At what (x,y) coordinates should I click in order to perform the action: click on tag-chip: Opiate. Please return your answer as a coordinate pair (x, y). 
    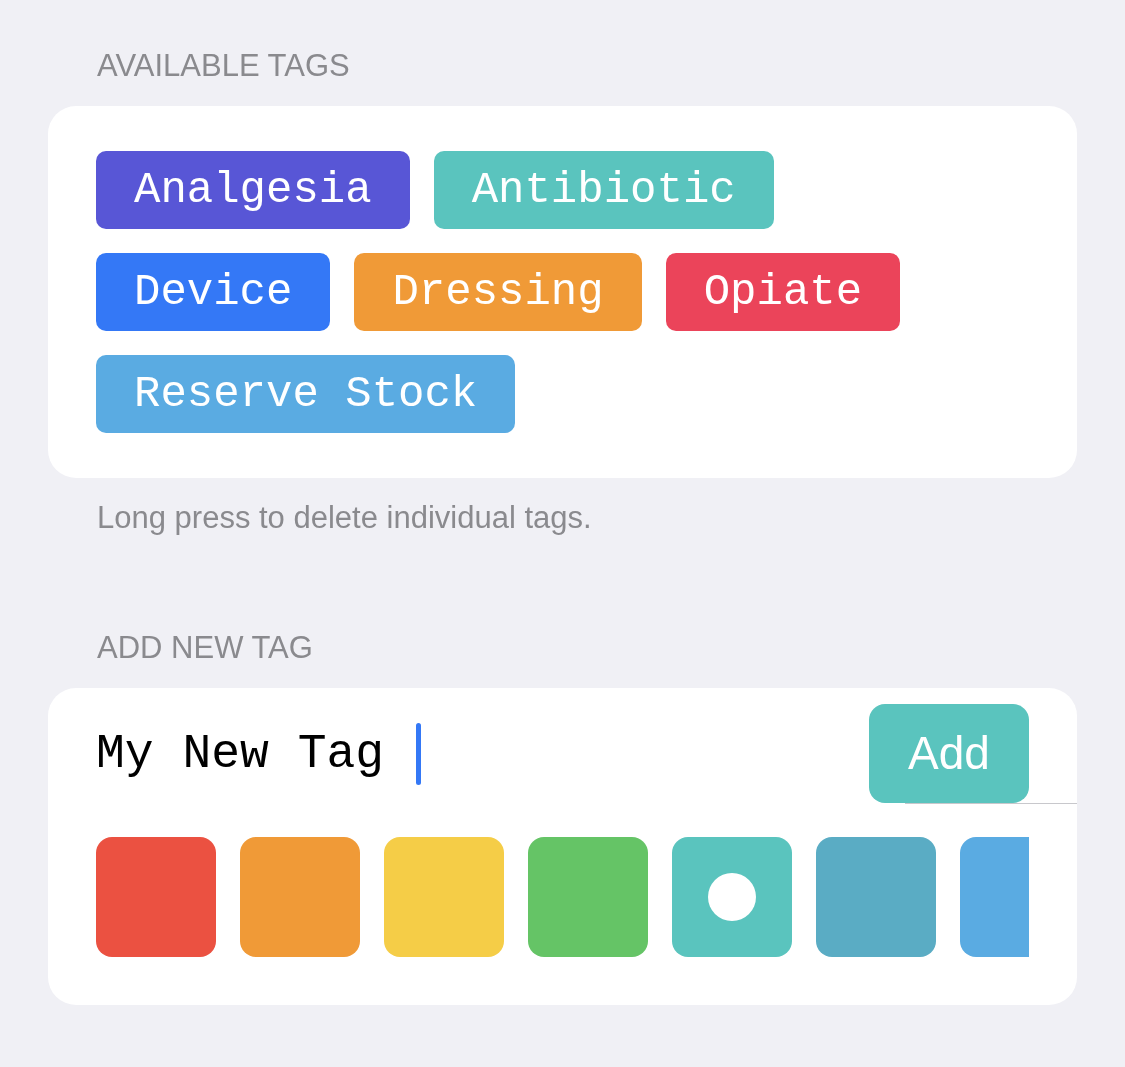
    Looking at the image, I should click on (783, 292).